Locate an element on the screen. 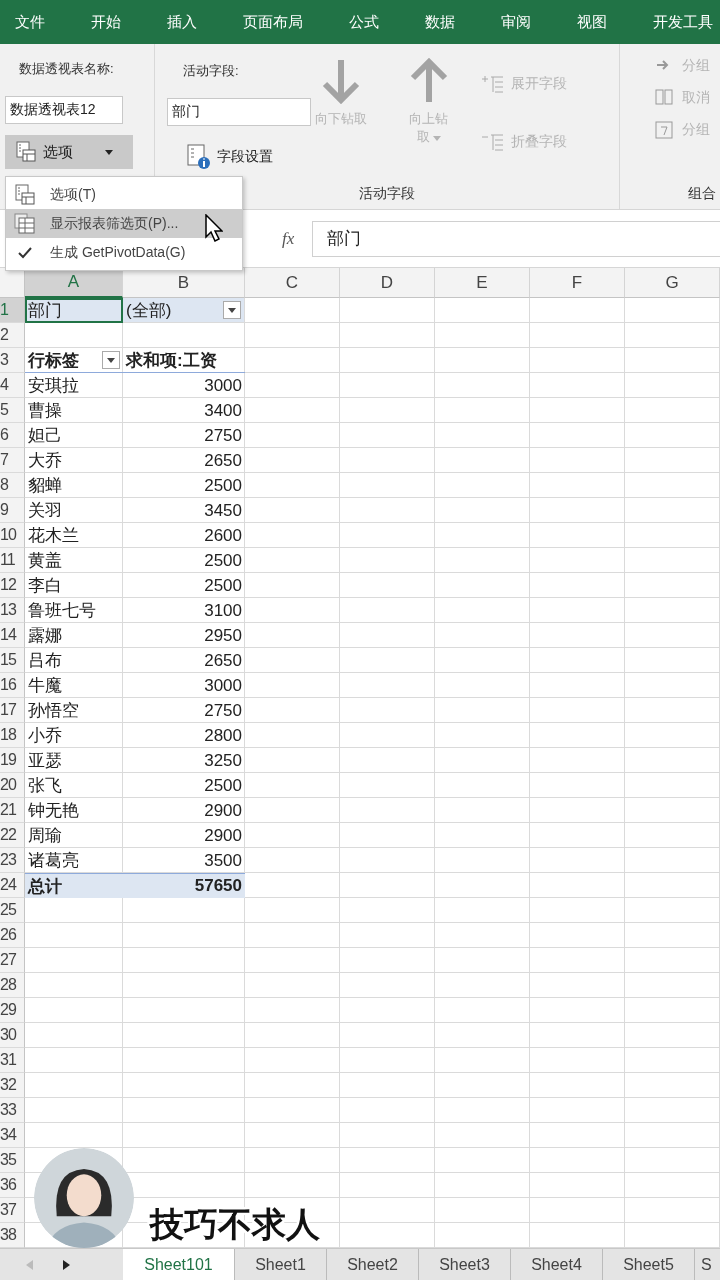 The width and height of the screenshot is (720, 1280). row-number: 30 is located at coordinates (12, 1035).